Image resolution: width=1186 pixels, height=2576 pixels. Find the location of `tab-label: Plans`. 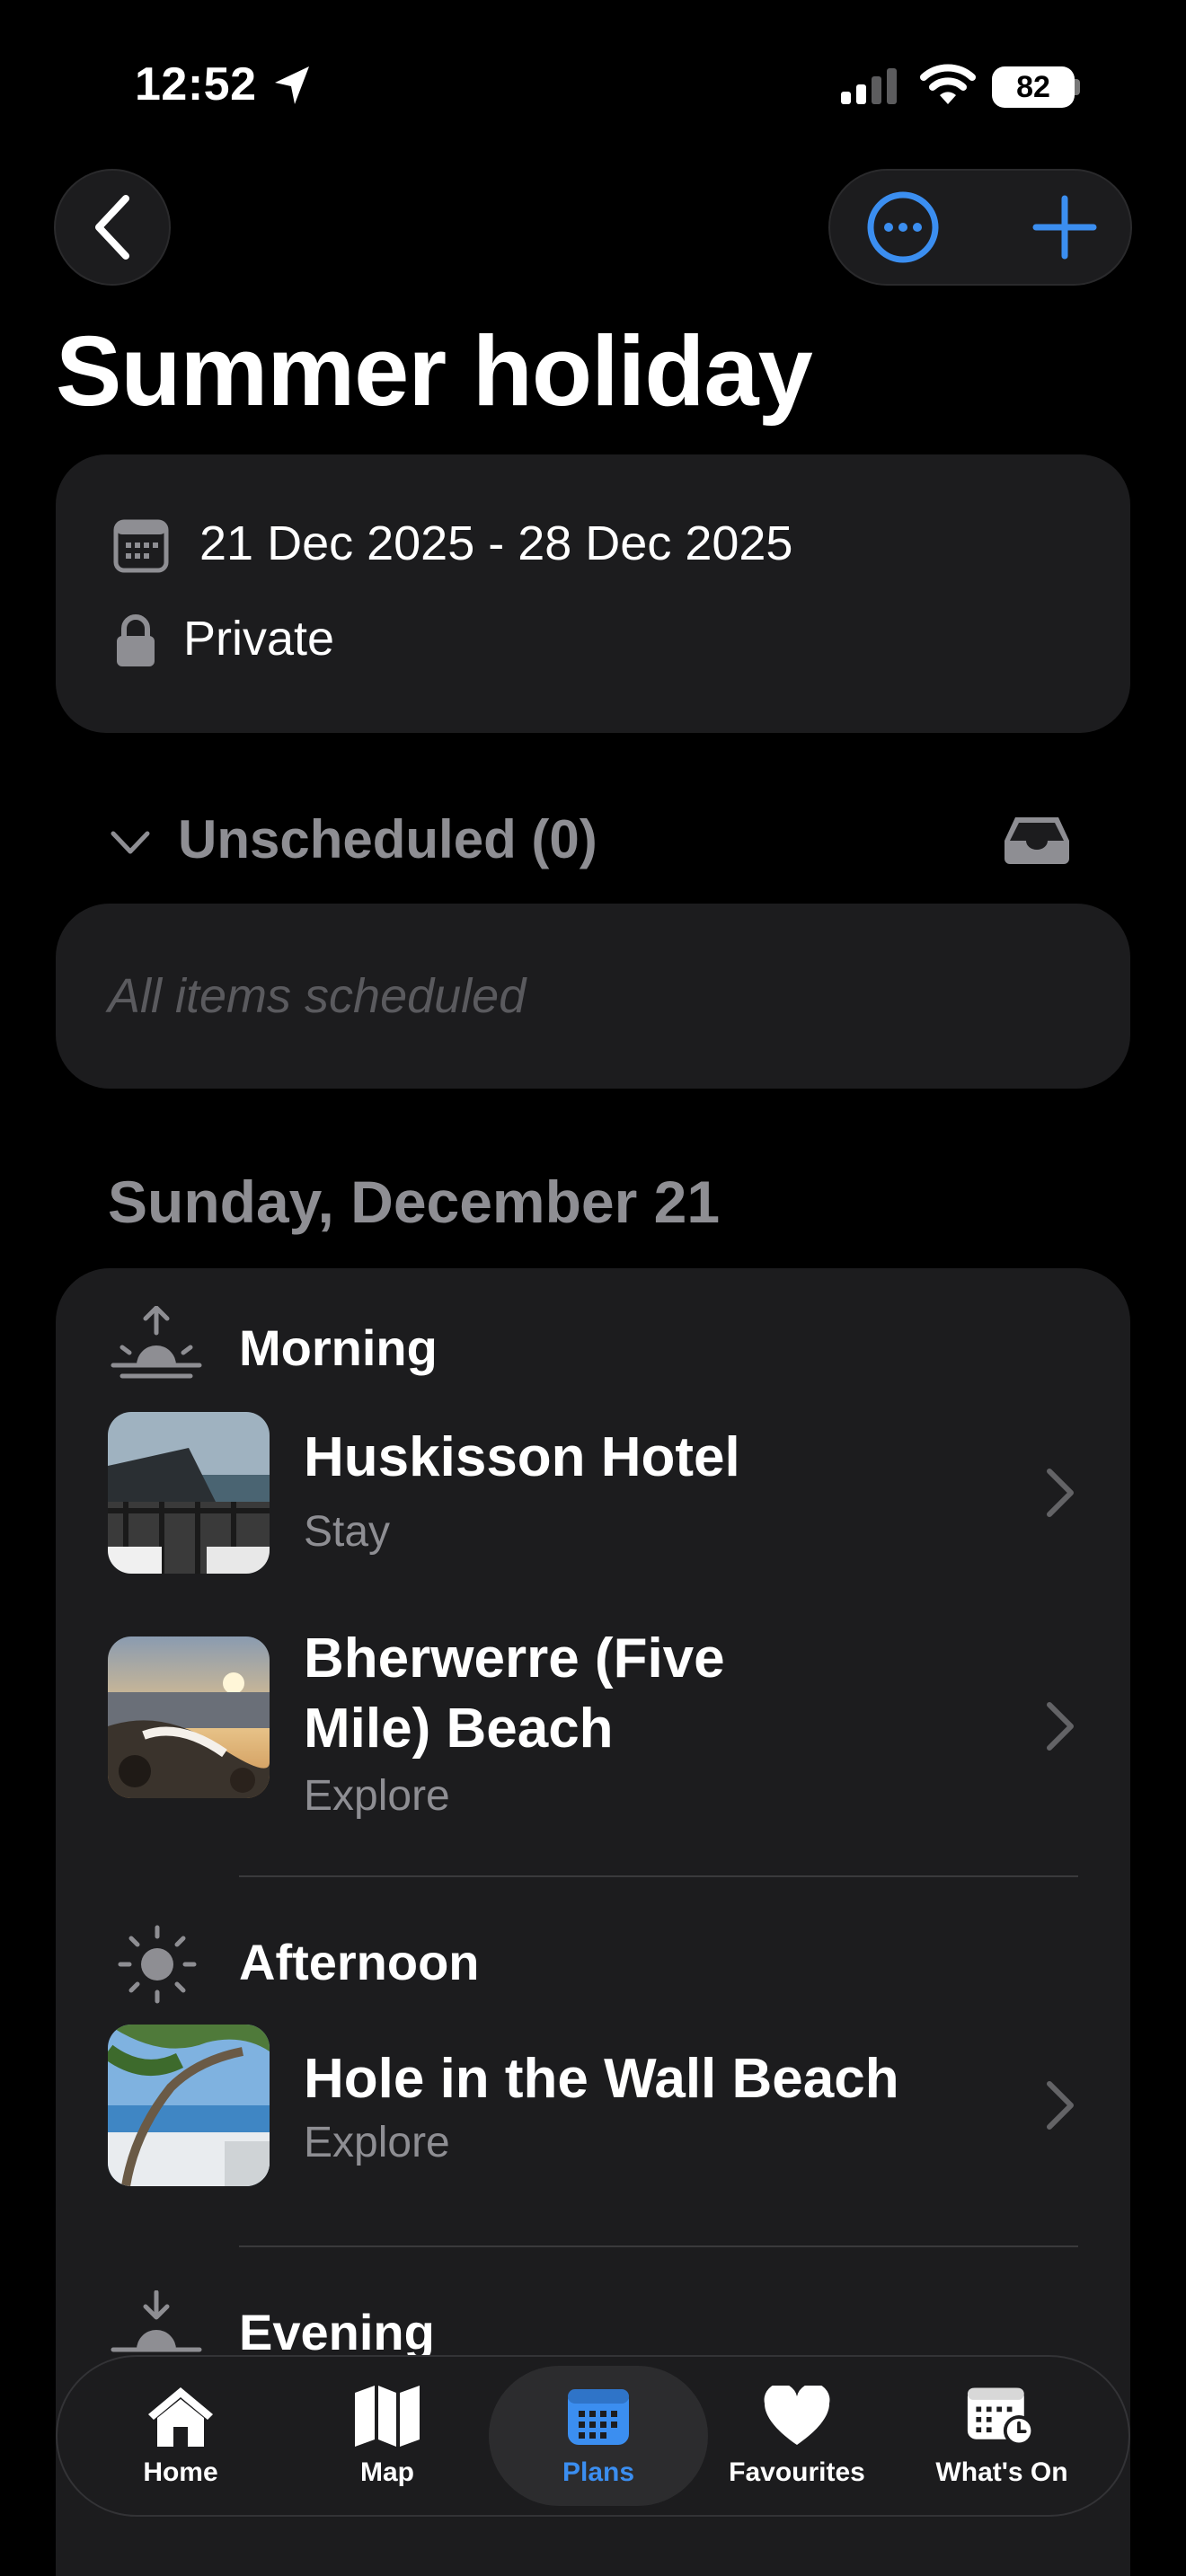

tab-label: Plans is located at coordinates (598, 2472).